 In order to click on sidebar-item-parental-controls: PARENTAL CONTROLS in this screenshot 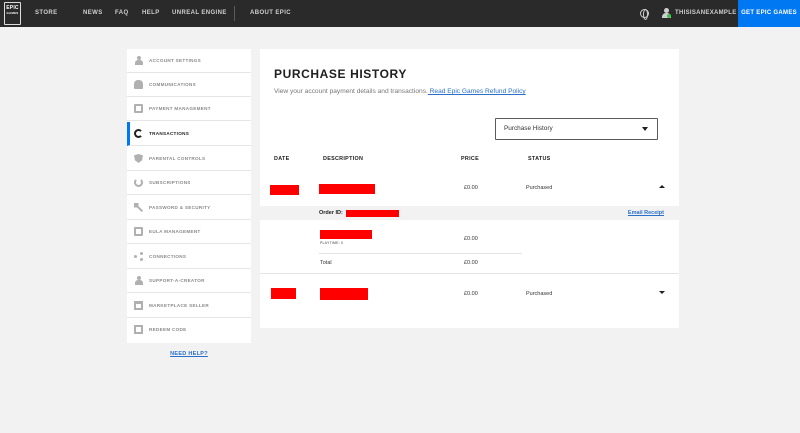, I will do `click(189, 159)`.